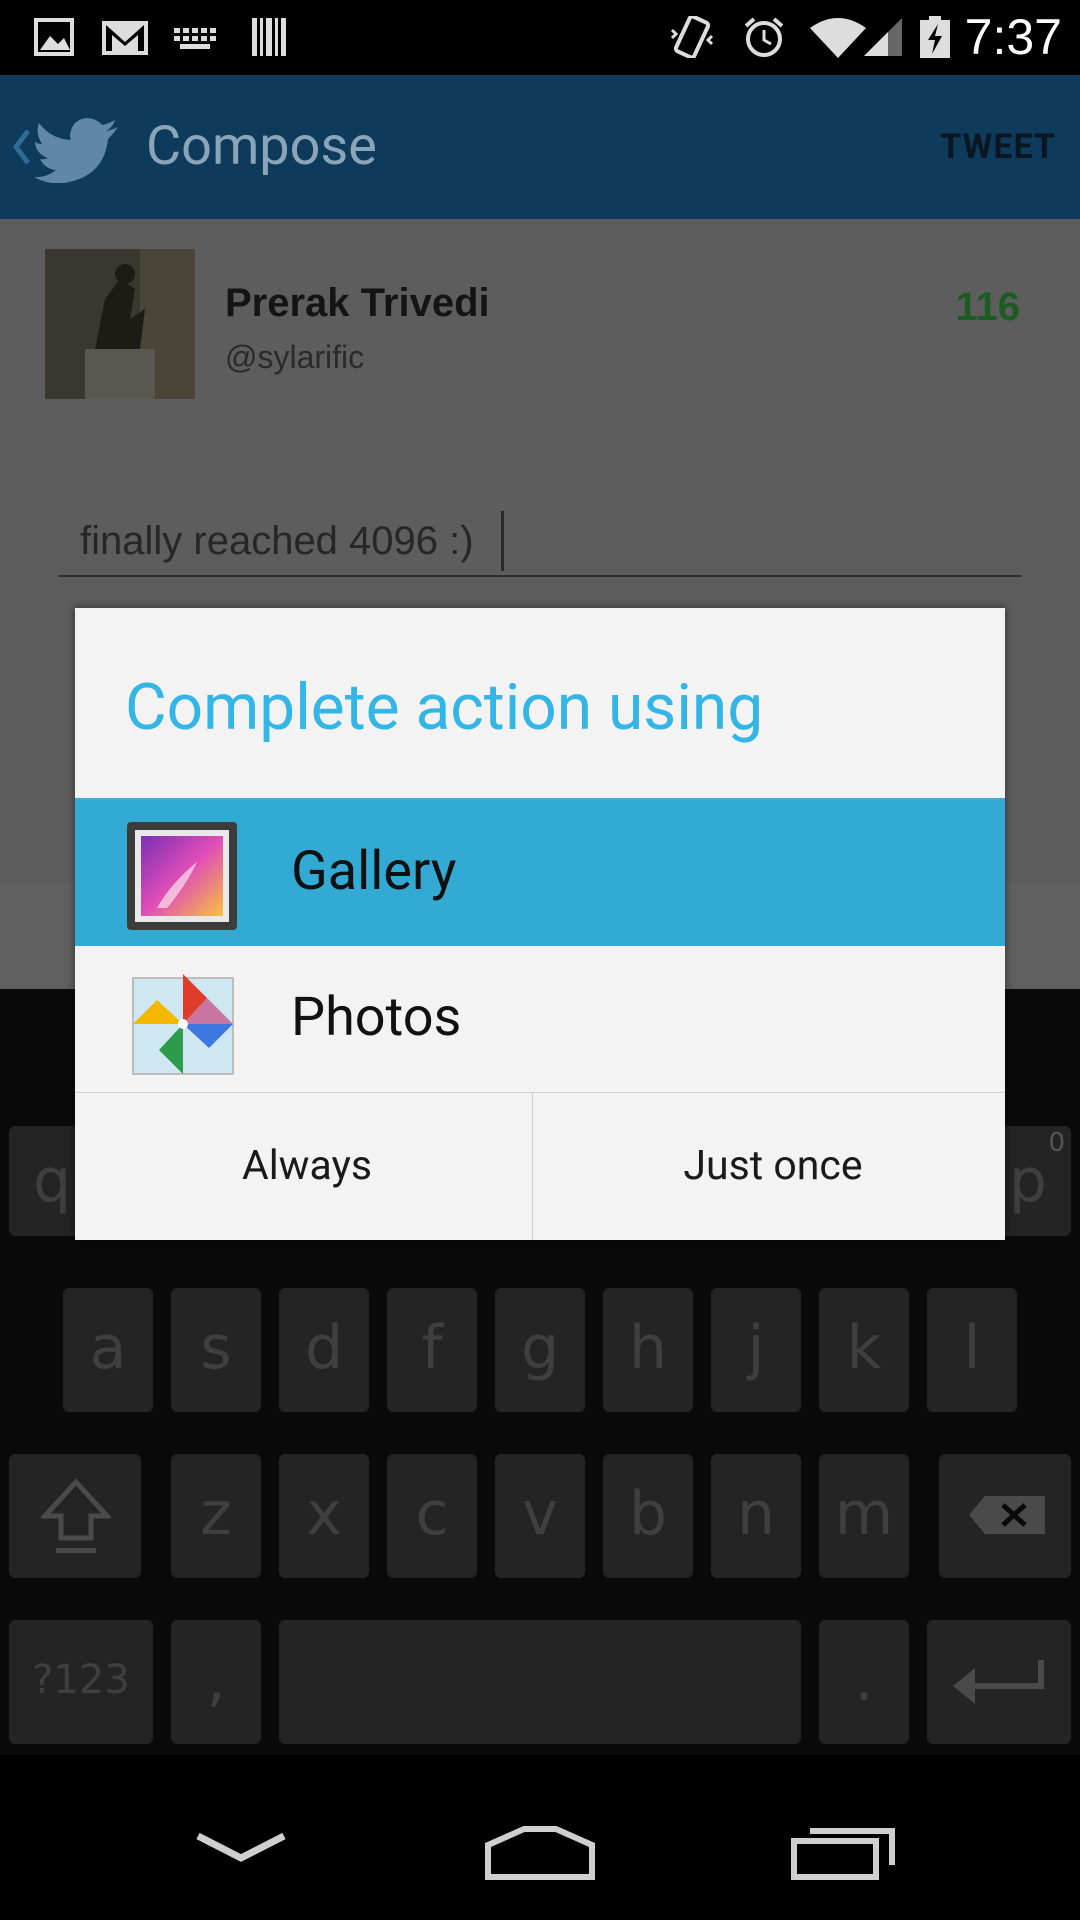  What do you see at coordinates (432, 1516) in the screenshot?
I see `key-c: c` at bounding box center [432, 1516].